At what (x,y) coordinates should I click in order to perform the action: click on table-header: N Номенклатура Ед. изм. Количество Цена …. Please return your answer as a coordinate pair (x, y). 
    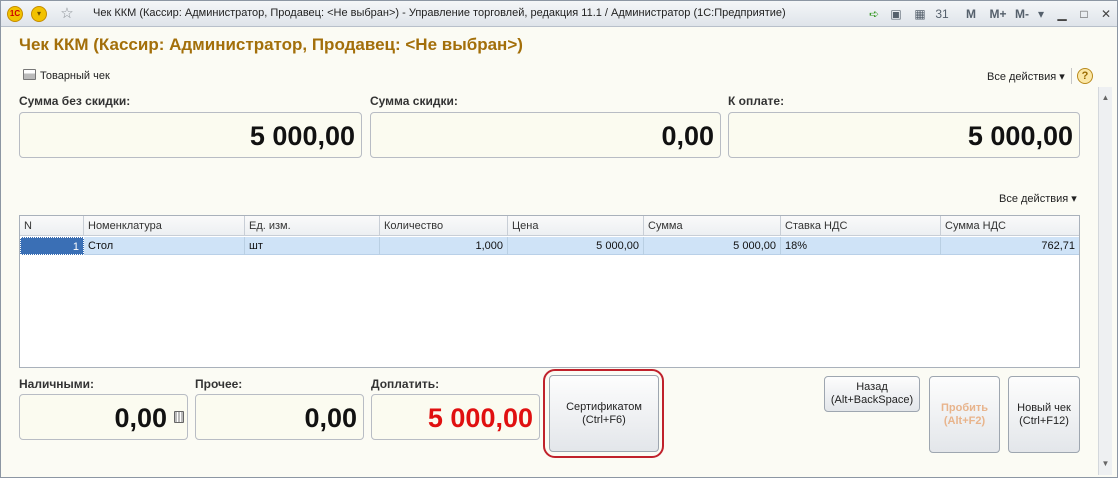
    Looking at the image, I should click on (549, 226).